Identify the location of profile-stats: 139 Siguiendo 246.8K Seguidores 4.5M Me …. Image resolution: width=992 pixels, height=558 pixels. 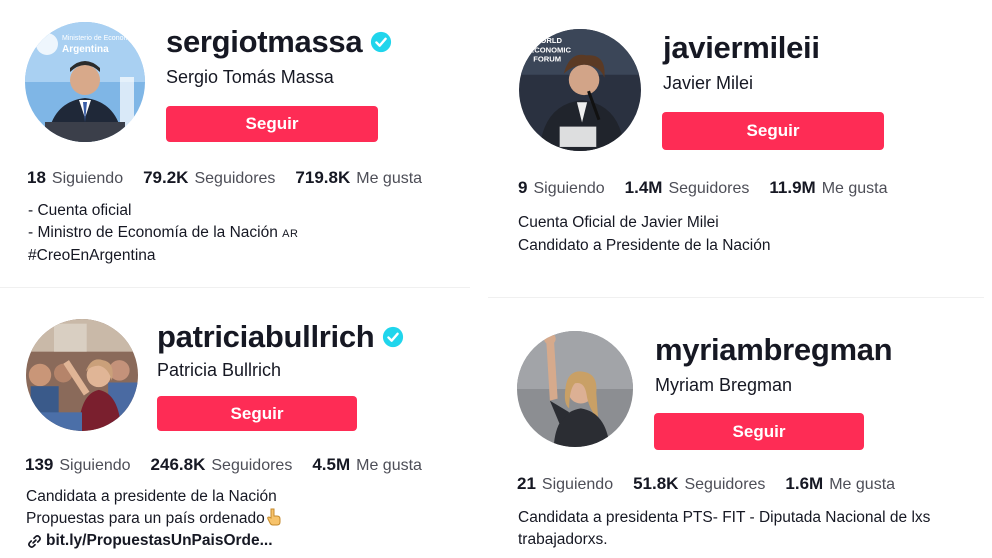
(233, 465).